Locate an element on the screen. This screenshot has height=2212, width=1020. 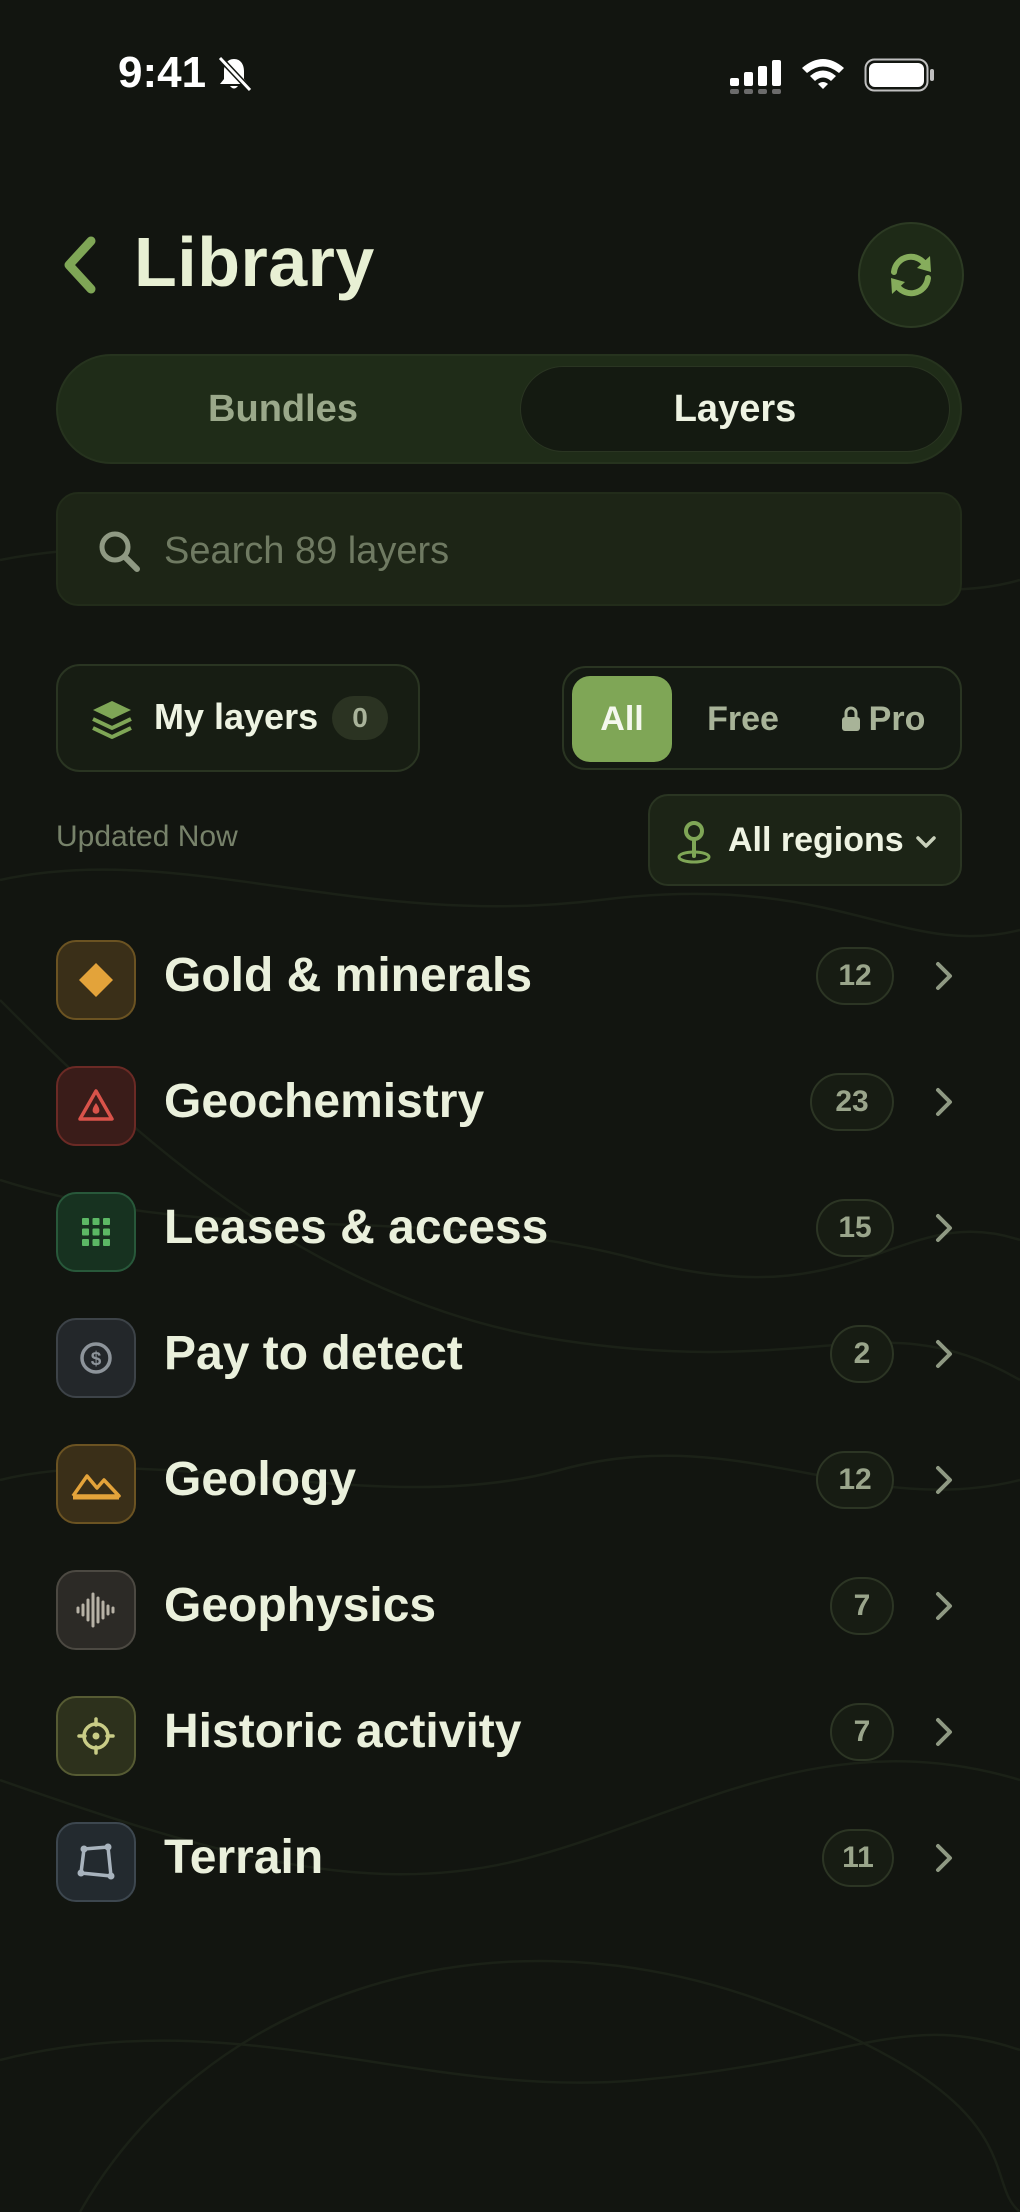
chevron-left-icon is located at coordinates (80, 265).